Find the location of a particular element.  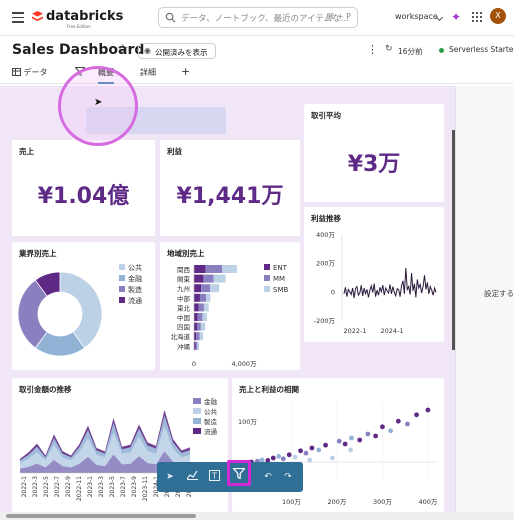

tab-data: データ is located at coordinates (30, 72).